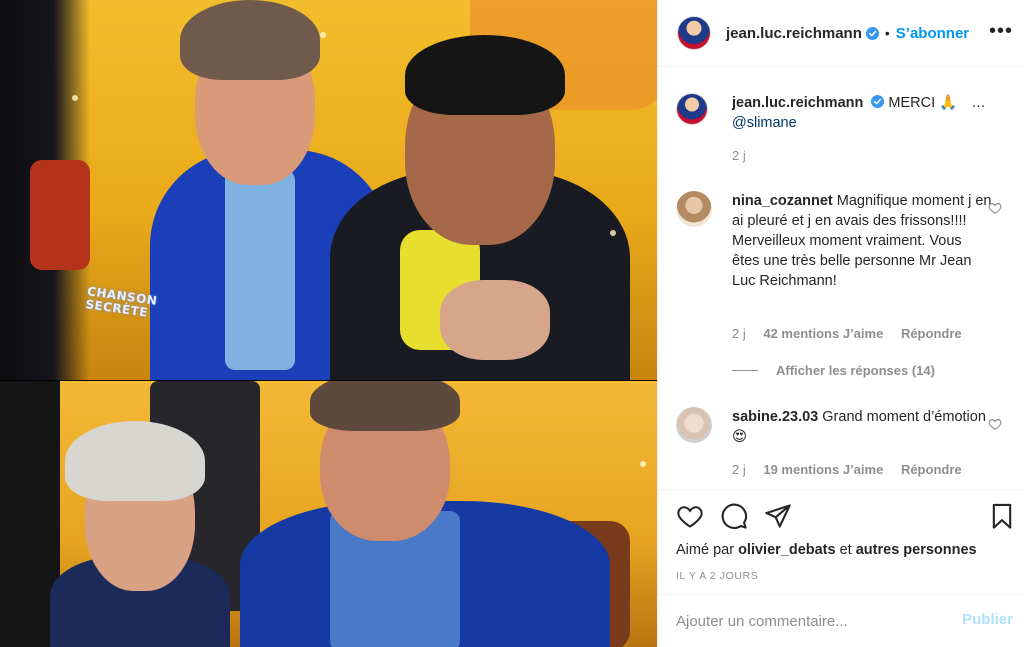 The height and width of the screenshot is (647, 1024). I want to click on caption-mention: @slimane, so click(764, 123).